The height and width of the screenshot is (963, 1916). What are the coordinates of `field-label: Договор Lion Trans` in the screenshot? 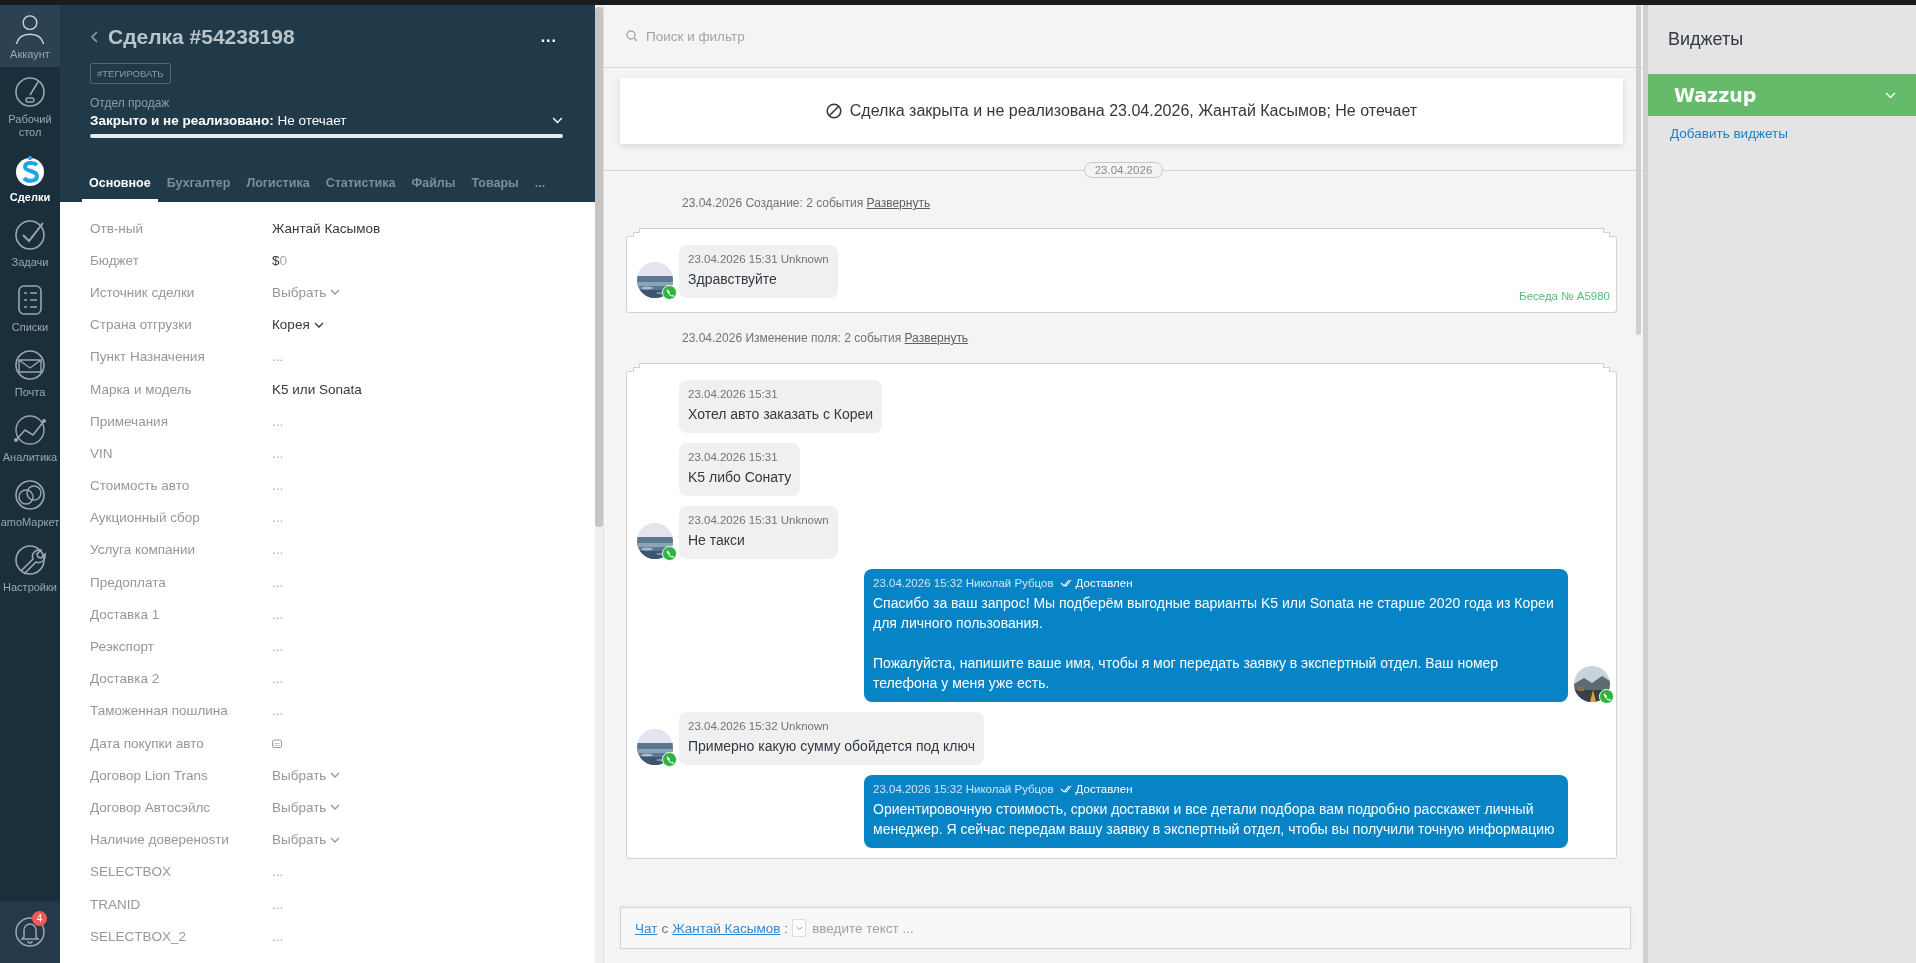 It's located at (149, 775).